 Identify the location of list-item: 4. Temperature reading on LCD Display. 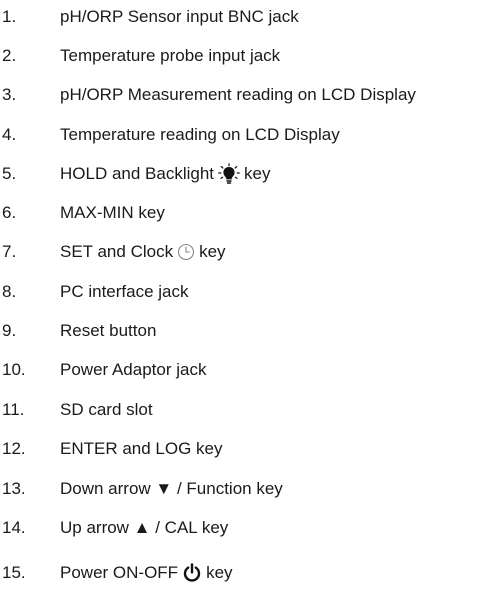
(170, 135).